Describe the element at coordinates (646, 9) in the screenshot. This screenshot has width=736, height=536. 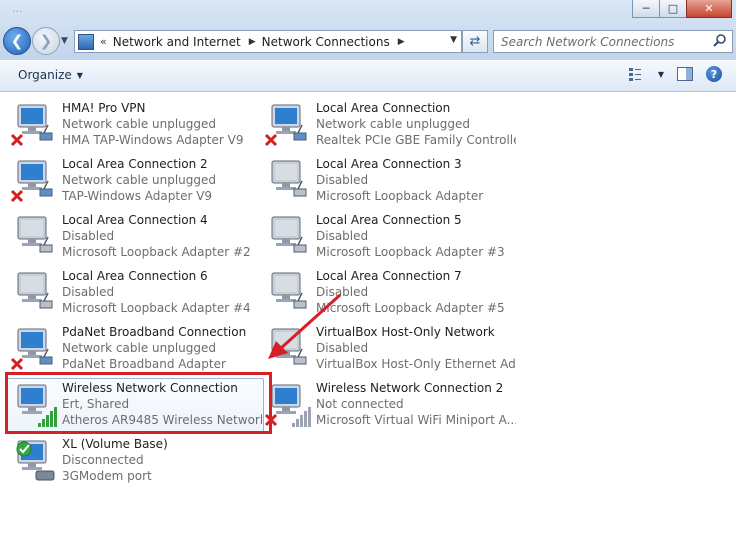
I see `minimize-button: ─` at that location.